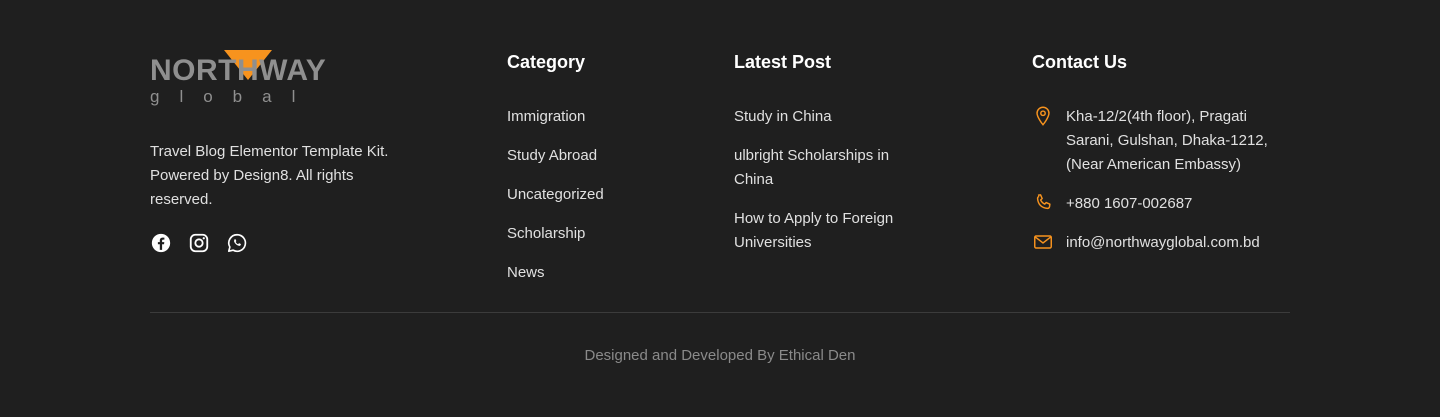 Image resolution: width=1440 pixels, height=417 pixels. I want to click on post-link-scholarships-china: ulbright Scholarships in China, so click(824, 168).